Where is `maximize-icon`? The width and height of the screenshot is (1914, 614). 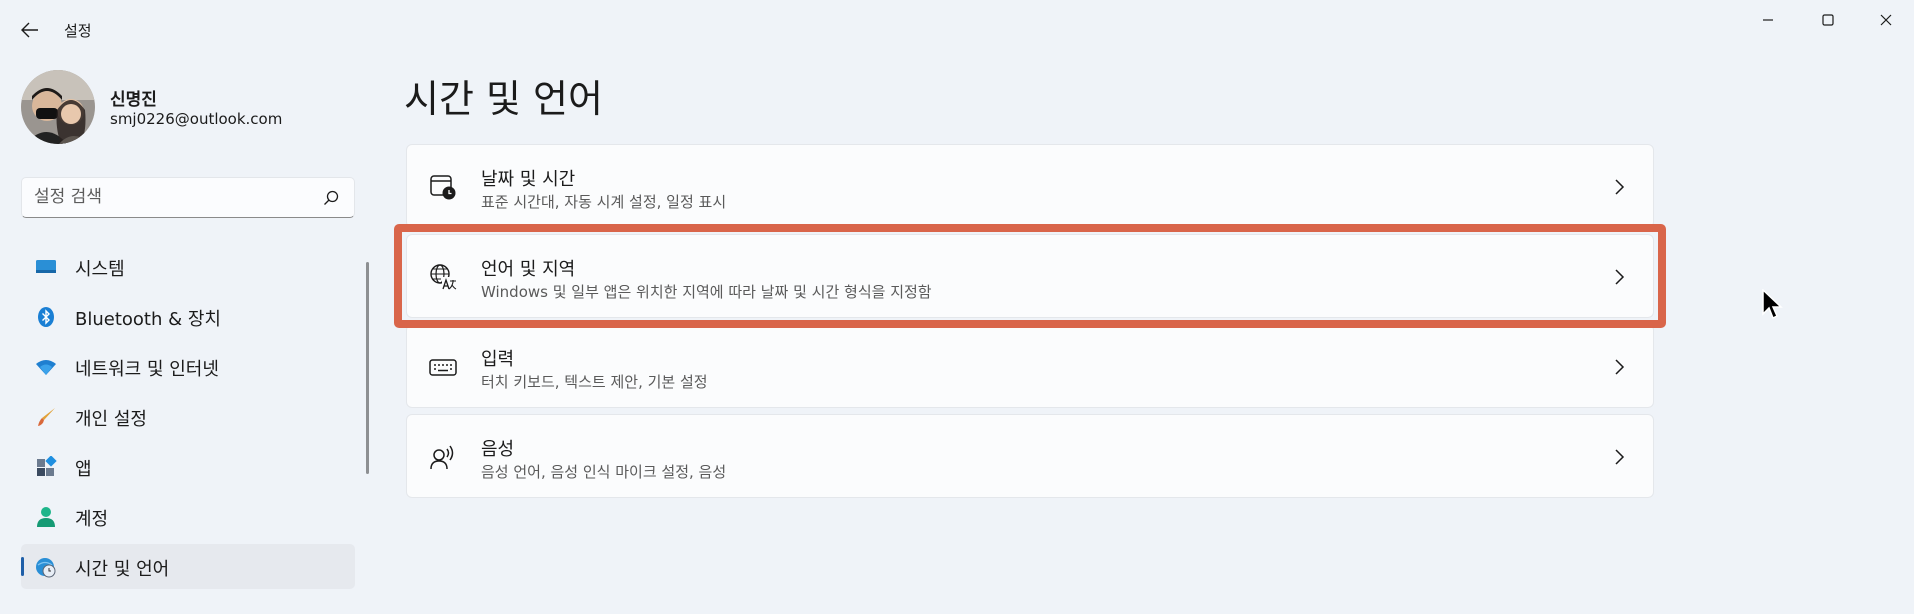 maximize-icon is located at coordinates (1828, 20).